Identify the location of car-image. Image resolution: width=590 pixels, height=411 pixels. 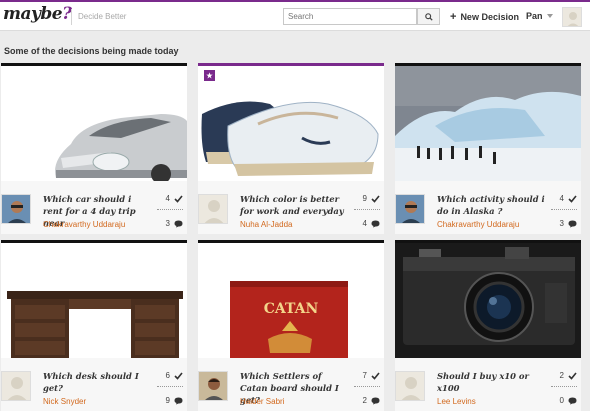
(94, 123).